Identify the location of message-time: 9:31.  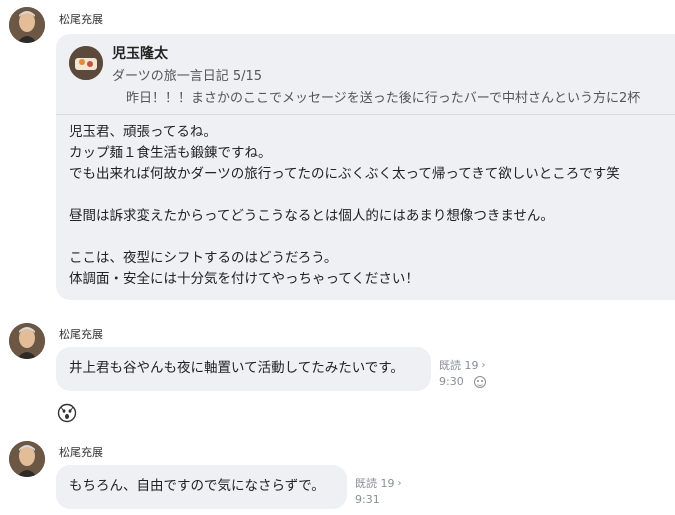
(367, 499).